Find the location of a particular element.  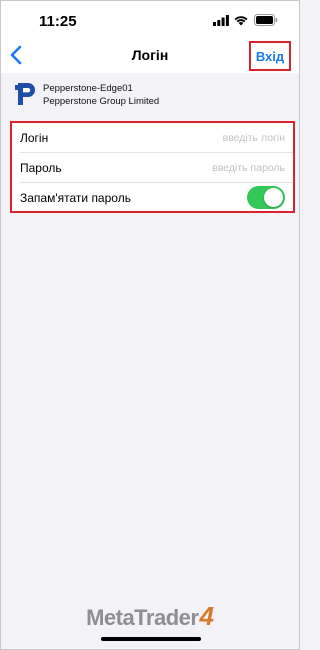

status-bar: 11:25 is located at coordinates (150, 19).